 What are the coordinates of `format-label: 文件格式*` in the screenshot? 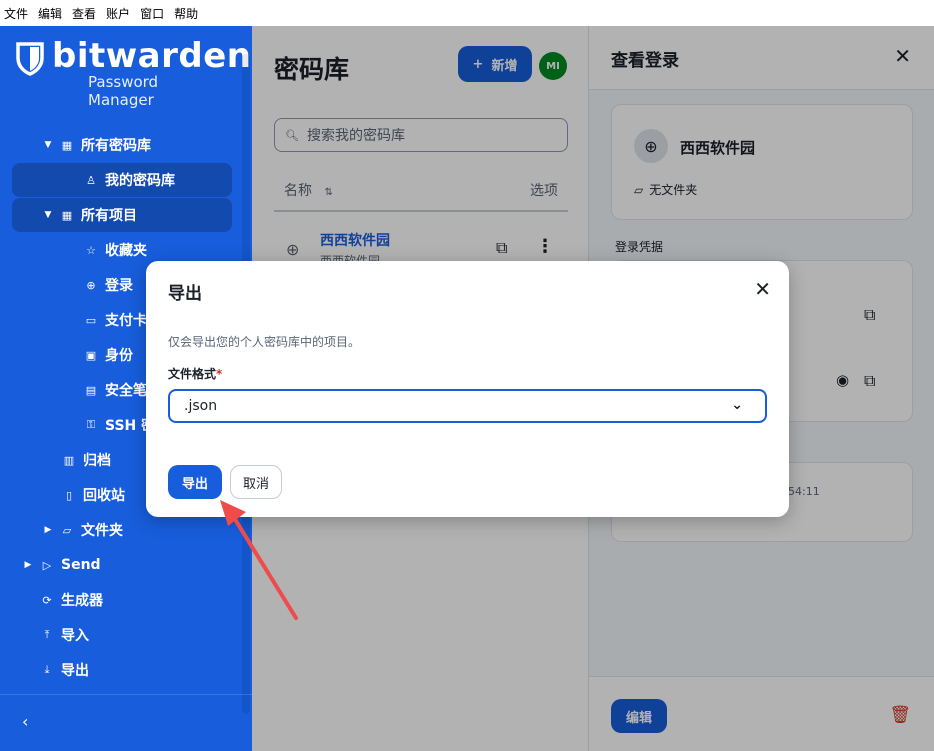 It's located at (195, 373).